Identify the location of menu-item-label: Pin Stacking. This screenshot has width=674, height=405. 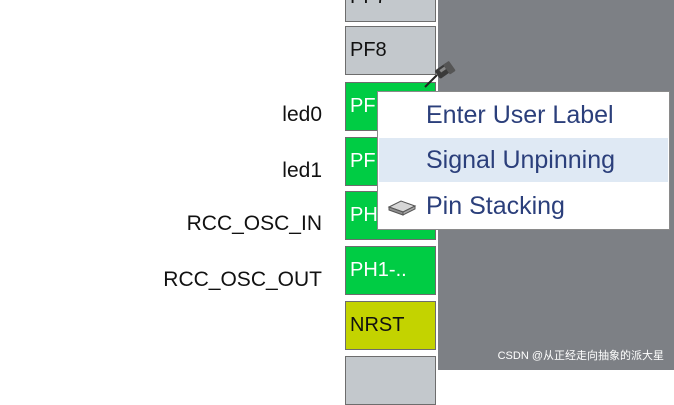
(495, 206).